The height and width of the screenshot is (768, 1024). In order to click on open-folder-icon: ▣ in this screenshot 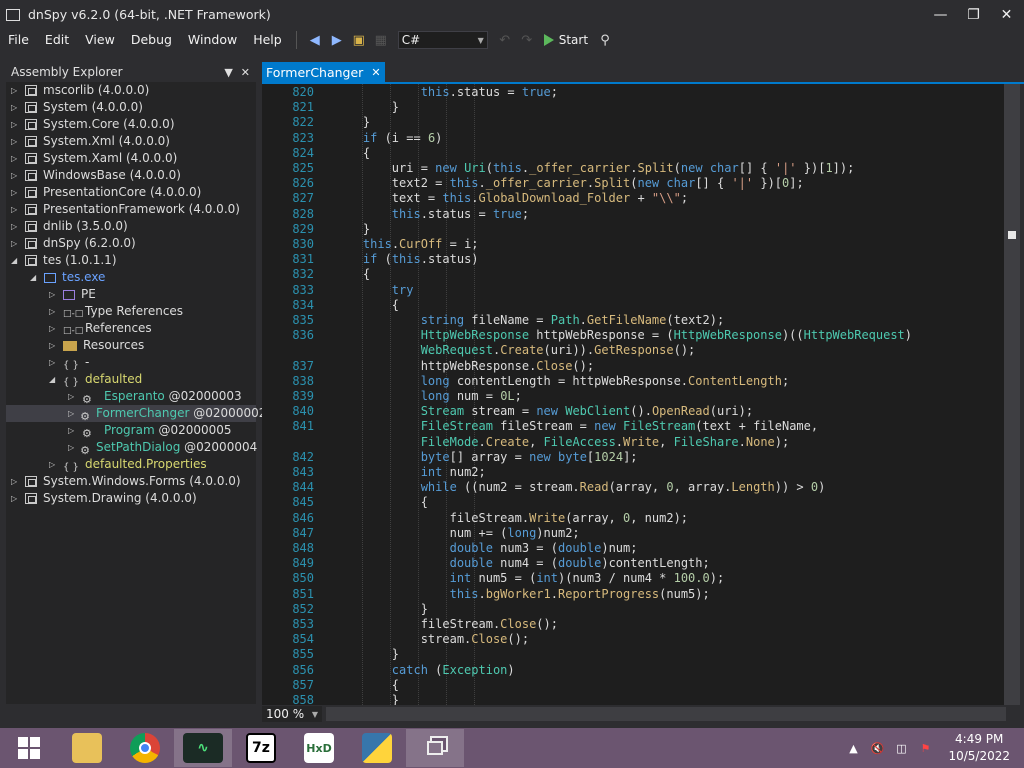, I will do `click(359, 40)`.